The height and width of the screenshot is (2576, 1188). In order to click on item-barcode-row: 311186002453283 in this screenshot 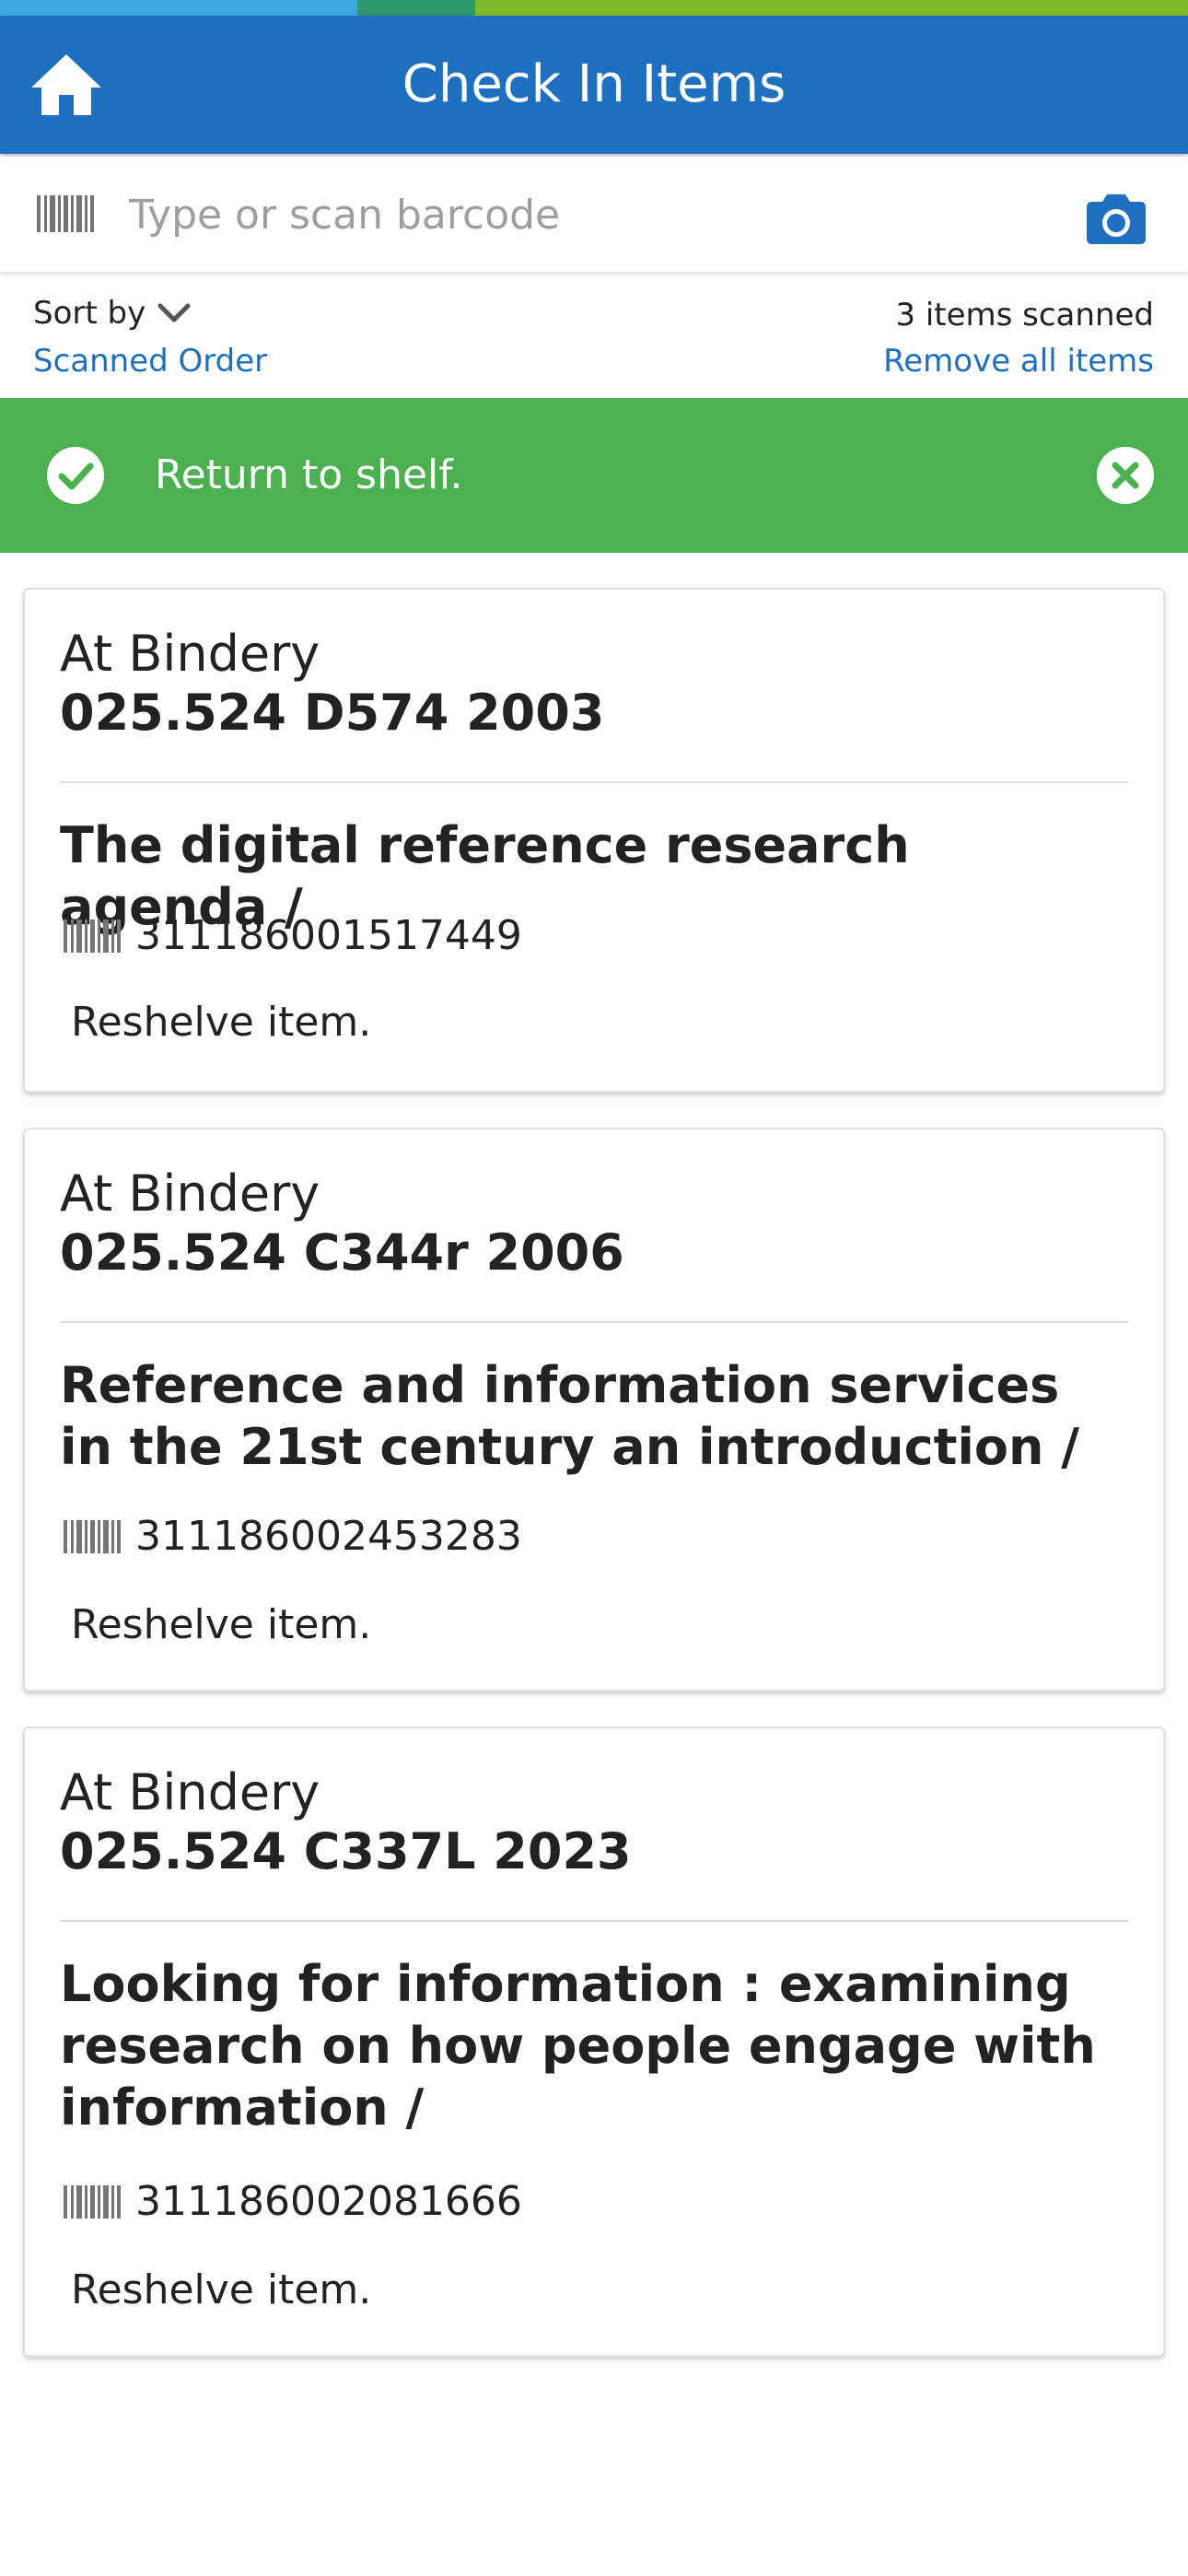, I will do `click(293, 1536)`.